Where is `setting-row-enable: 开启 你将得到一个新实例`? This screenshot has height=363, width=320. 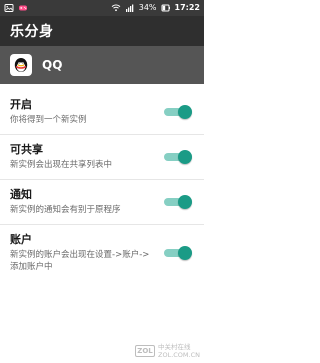 setting-row-enable: 开启 你将得到一个新实例 is located at coordinates (102, 112).